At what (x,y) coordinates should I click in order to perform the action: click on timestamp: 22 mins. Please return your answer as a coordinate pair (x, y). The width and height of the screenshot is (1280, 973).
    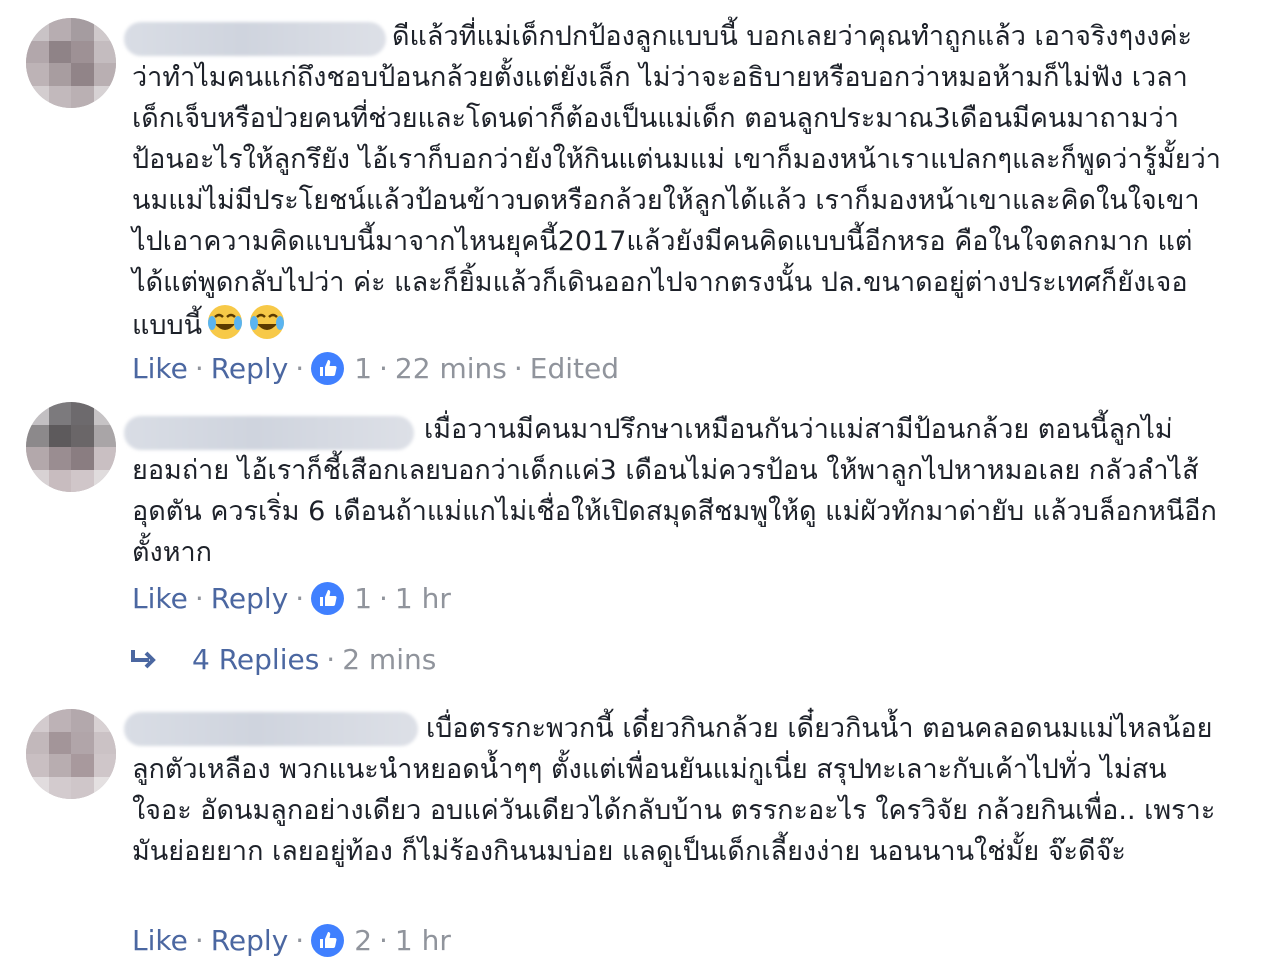
    Looking at the image, I should click on (451, 368).